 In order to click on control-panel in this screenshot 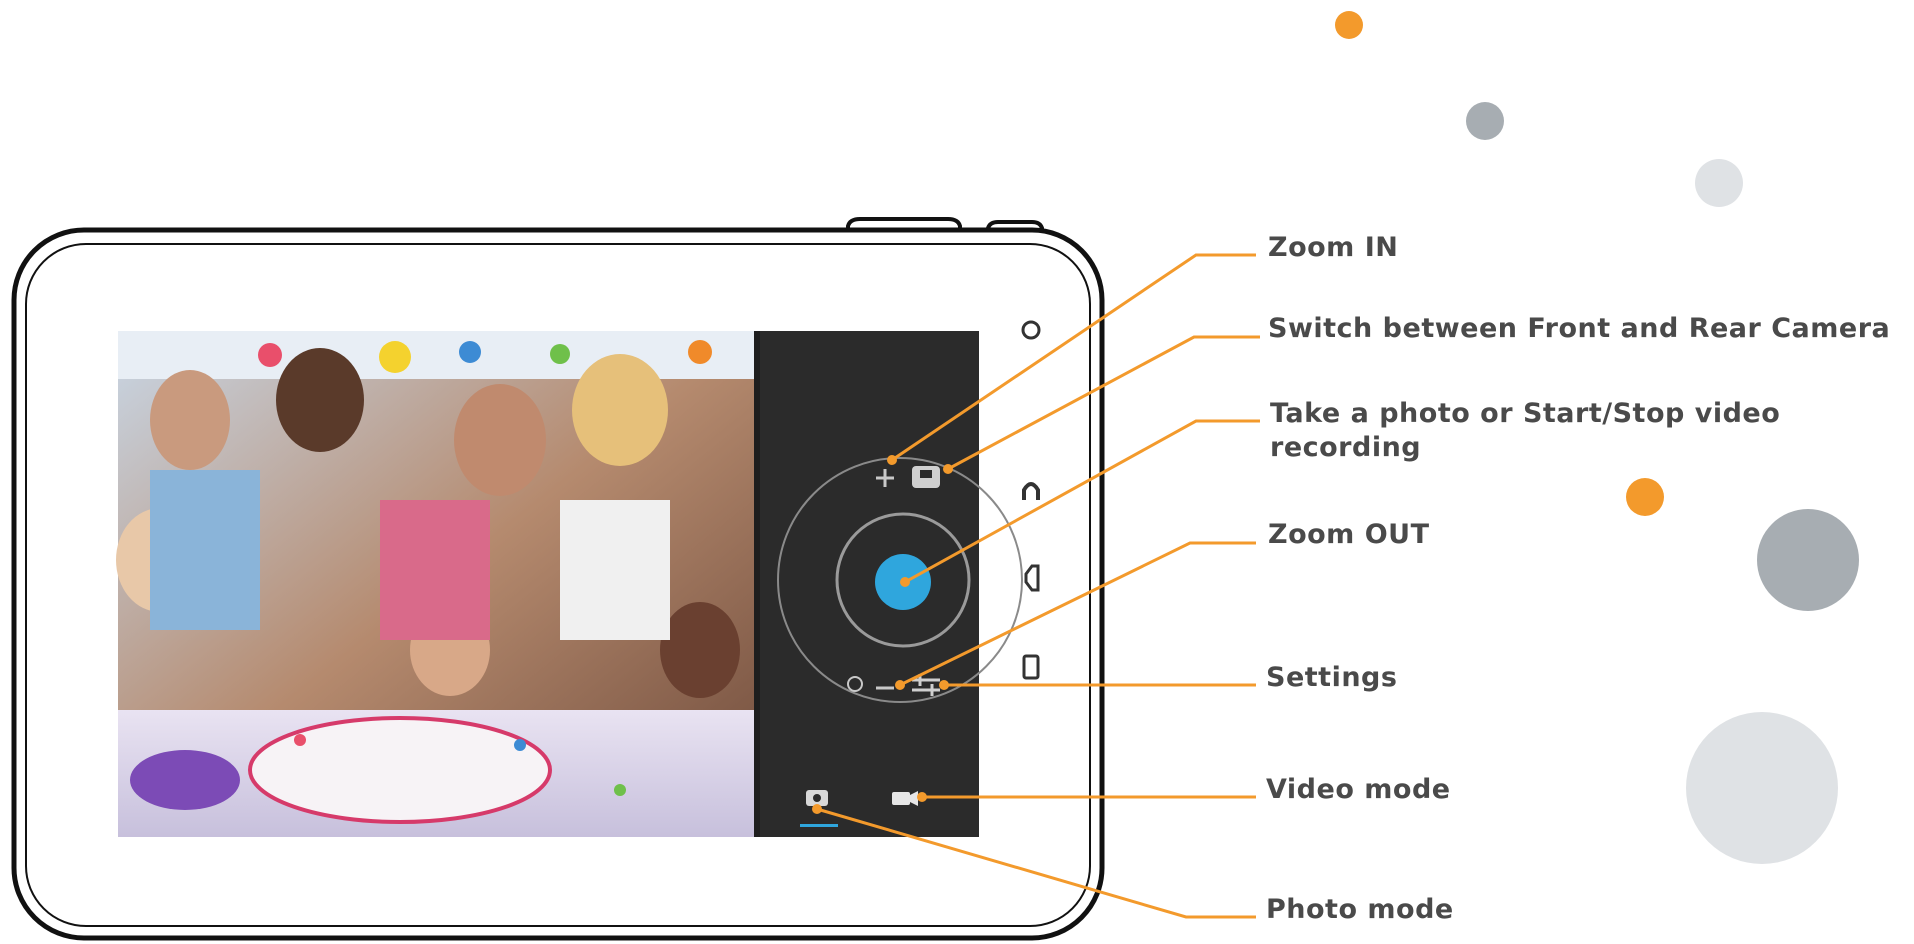, I will do `click(866, 584)`.